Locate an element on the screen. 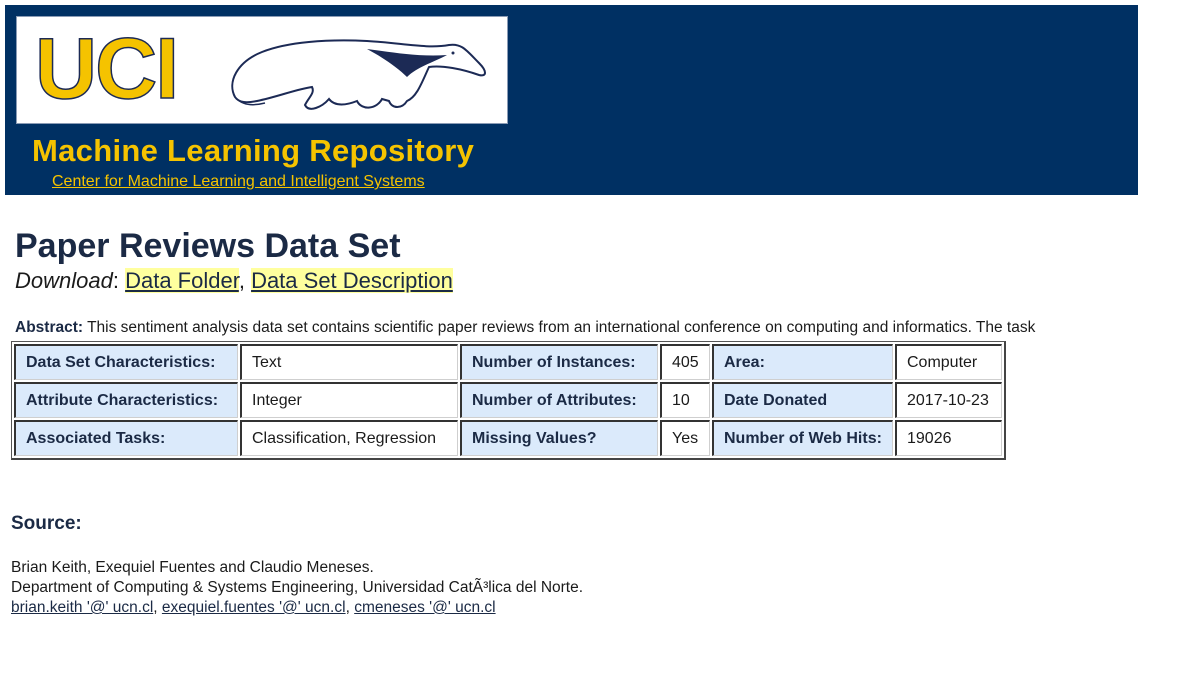 The image size is (1200, 675). download-label: Download is located at coordinates (64, 280).